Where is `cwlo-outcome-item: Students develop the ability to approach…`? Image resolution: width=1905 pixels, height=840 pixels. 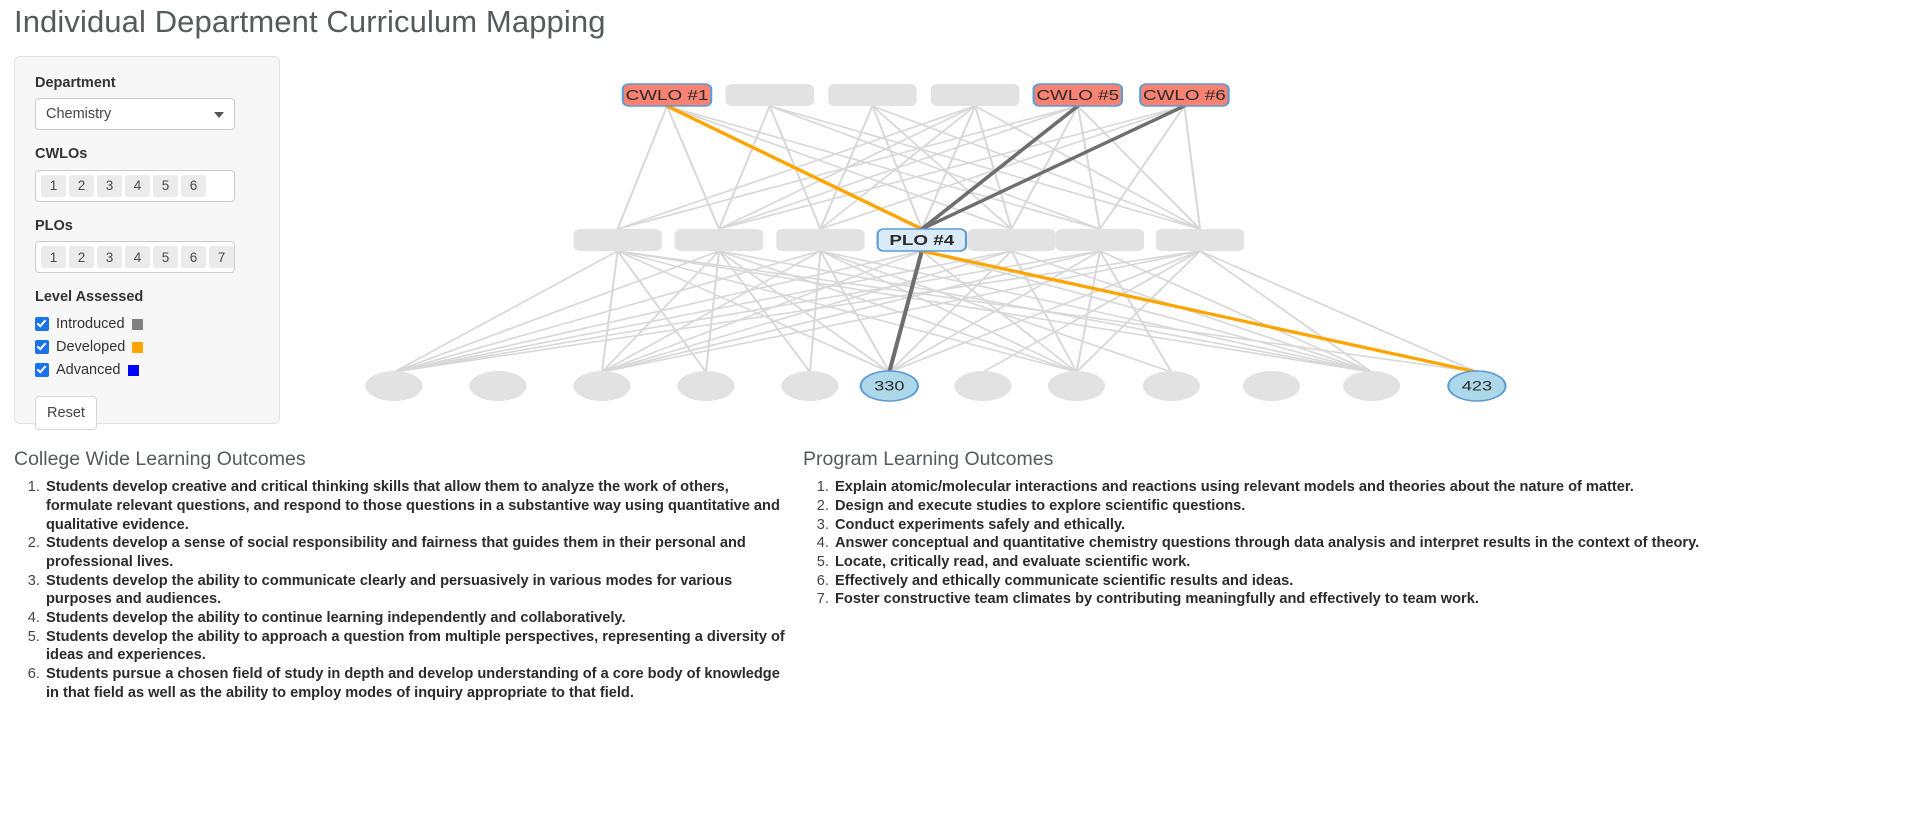 cwlo-outcome-item: Students develop the ability to approach… is located at coordinates (416, 646).